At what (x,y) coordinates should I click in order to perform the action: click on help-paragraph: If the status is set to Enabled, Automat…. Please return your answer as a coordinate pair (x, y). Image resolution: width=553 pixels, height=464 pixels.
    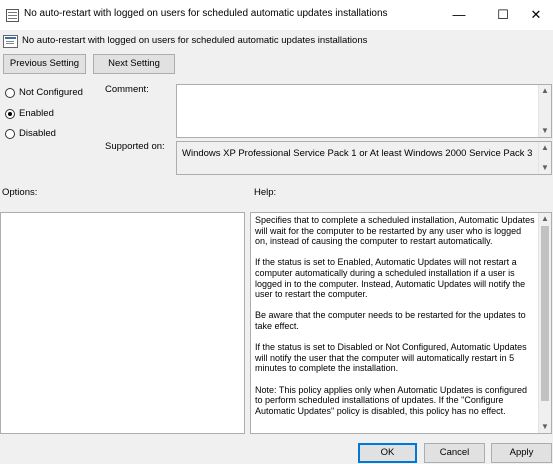
    Looking at the image, I should click on (390, 278).